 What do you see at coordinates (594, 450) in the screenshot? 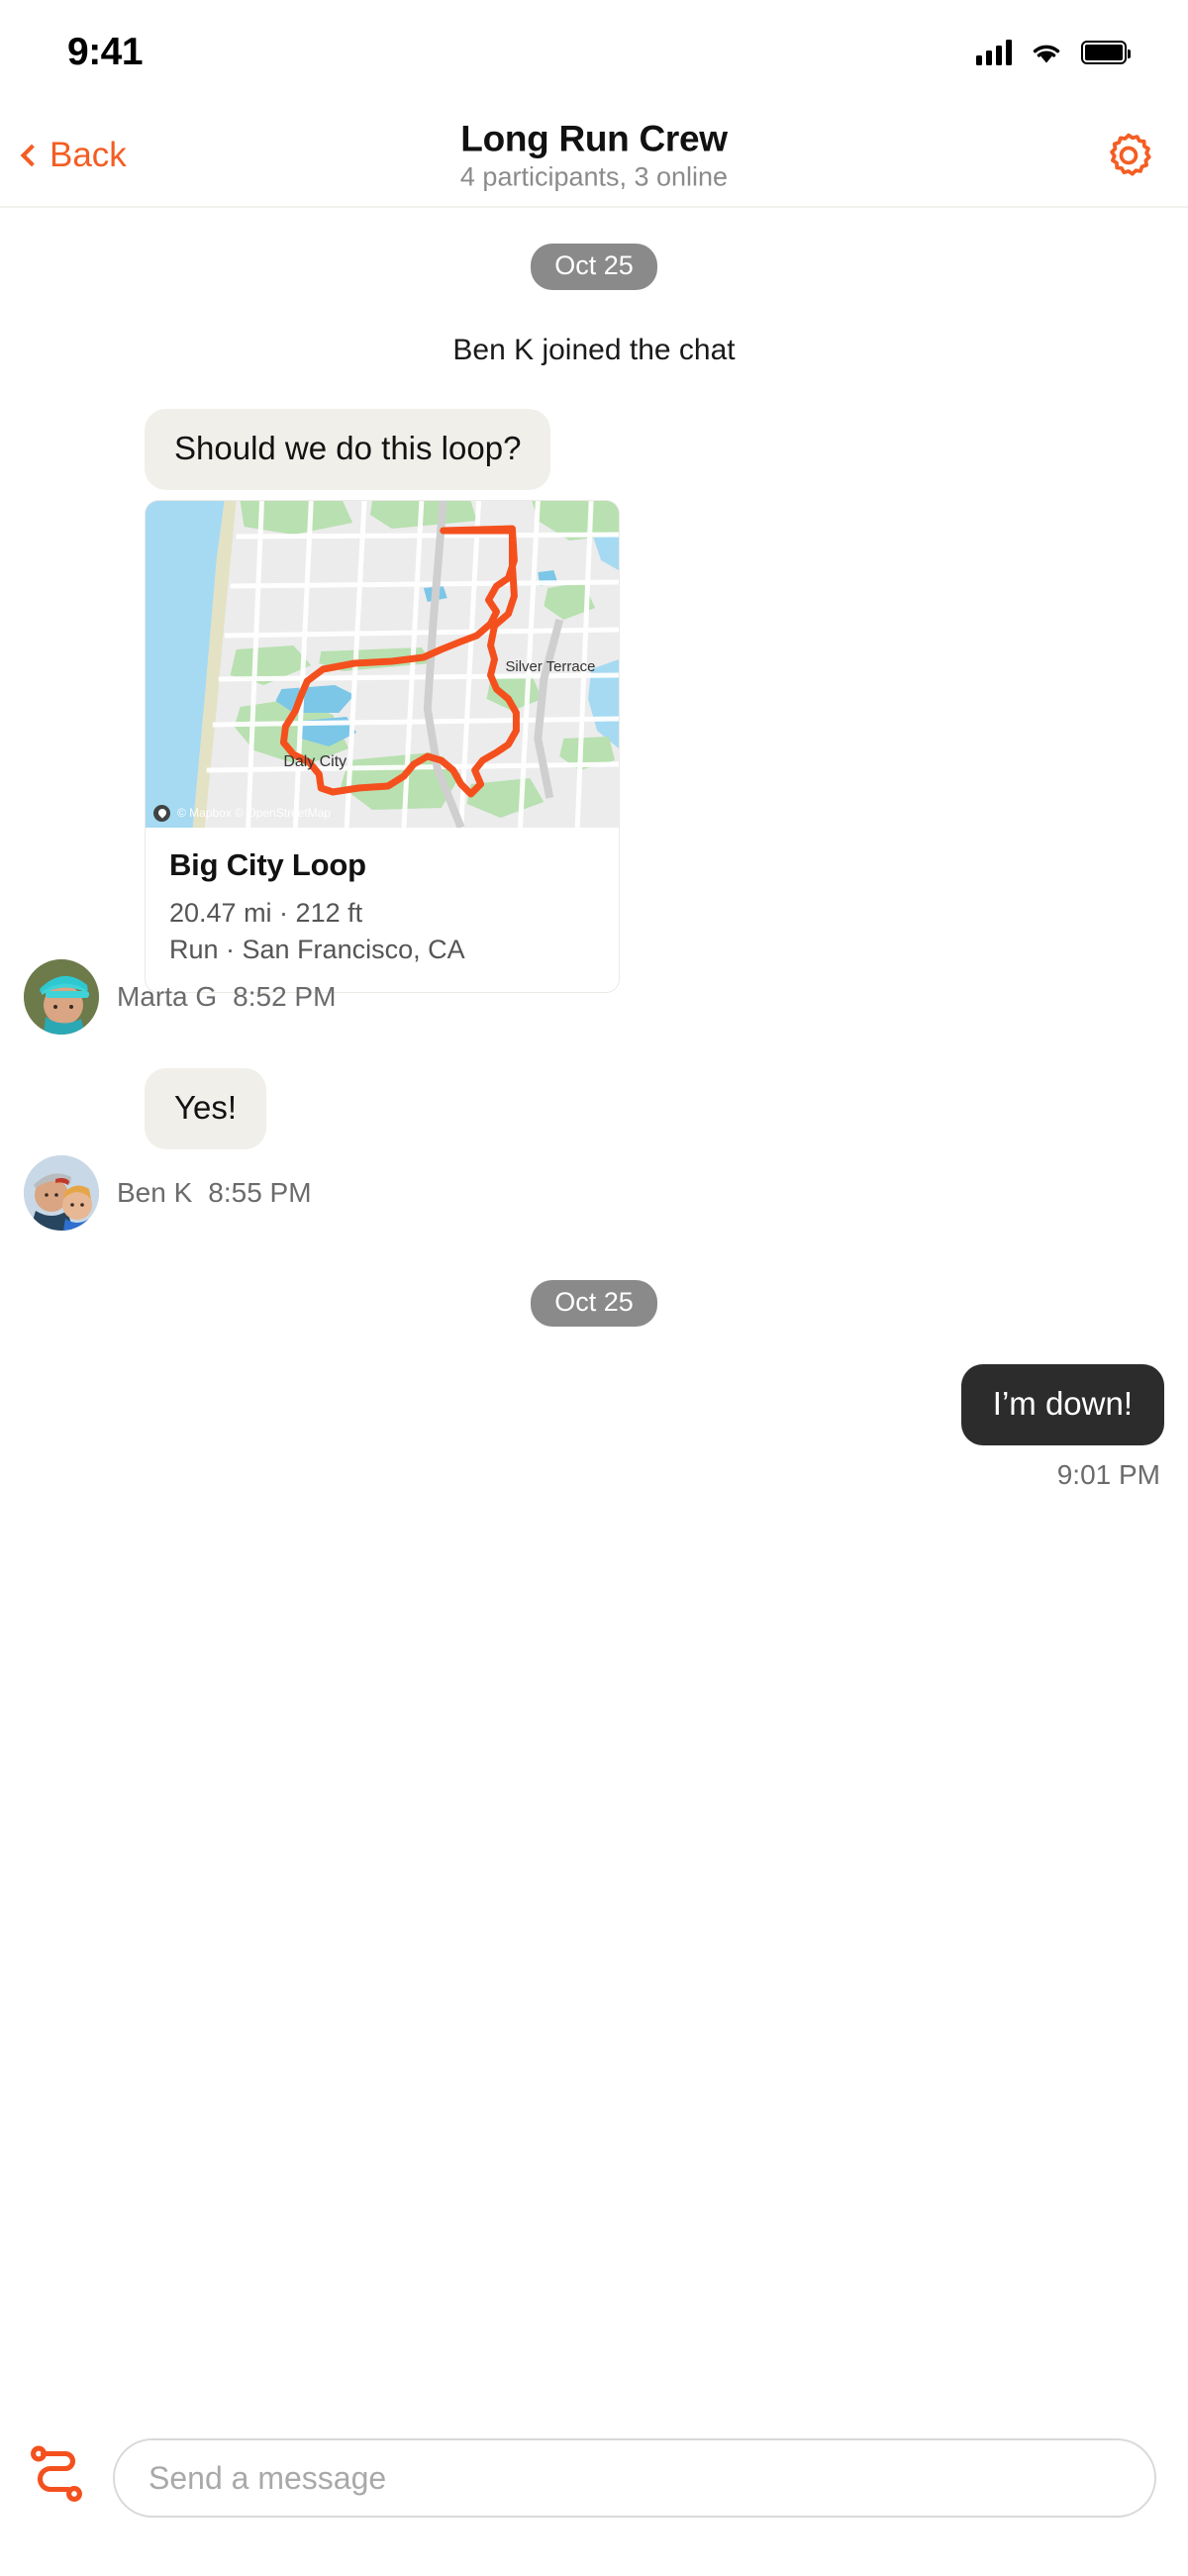
I see `incoming-bubble-row: Should we do this loop?` at bounding box center [594, 450].